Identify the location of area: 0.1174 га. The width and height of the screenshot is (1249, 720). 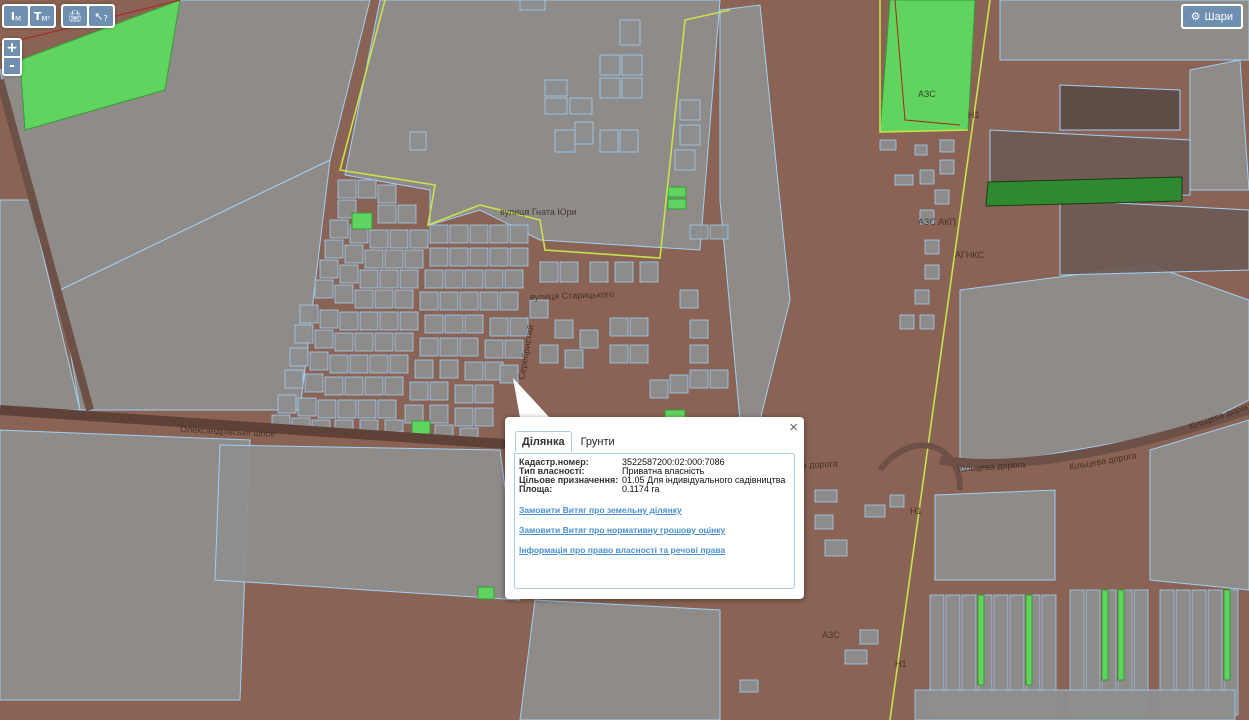
(641, 489).